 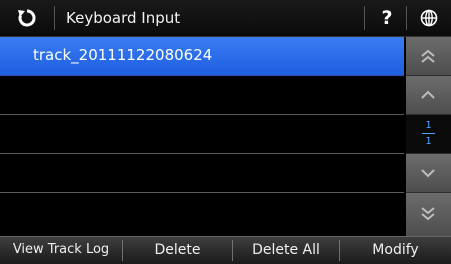 I want to click on view-track-log-button: View Track Log, so click(x=61, y=250).